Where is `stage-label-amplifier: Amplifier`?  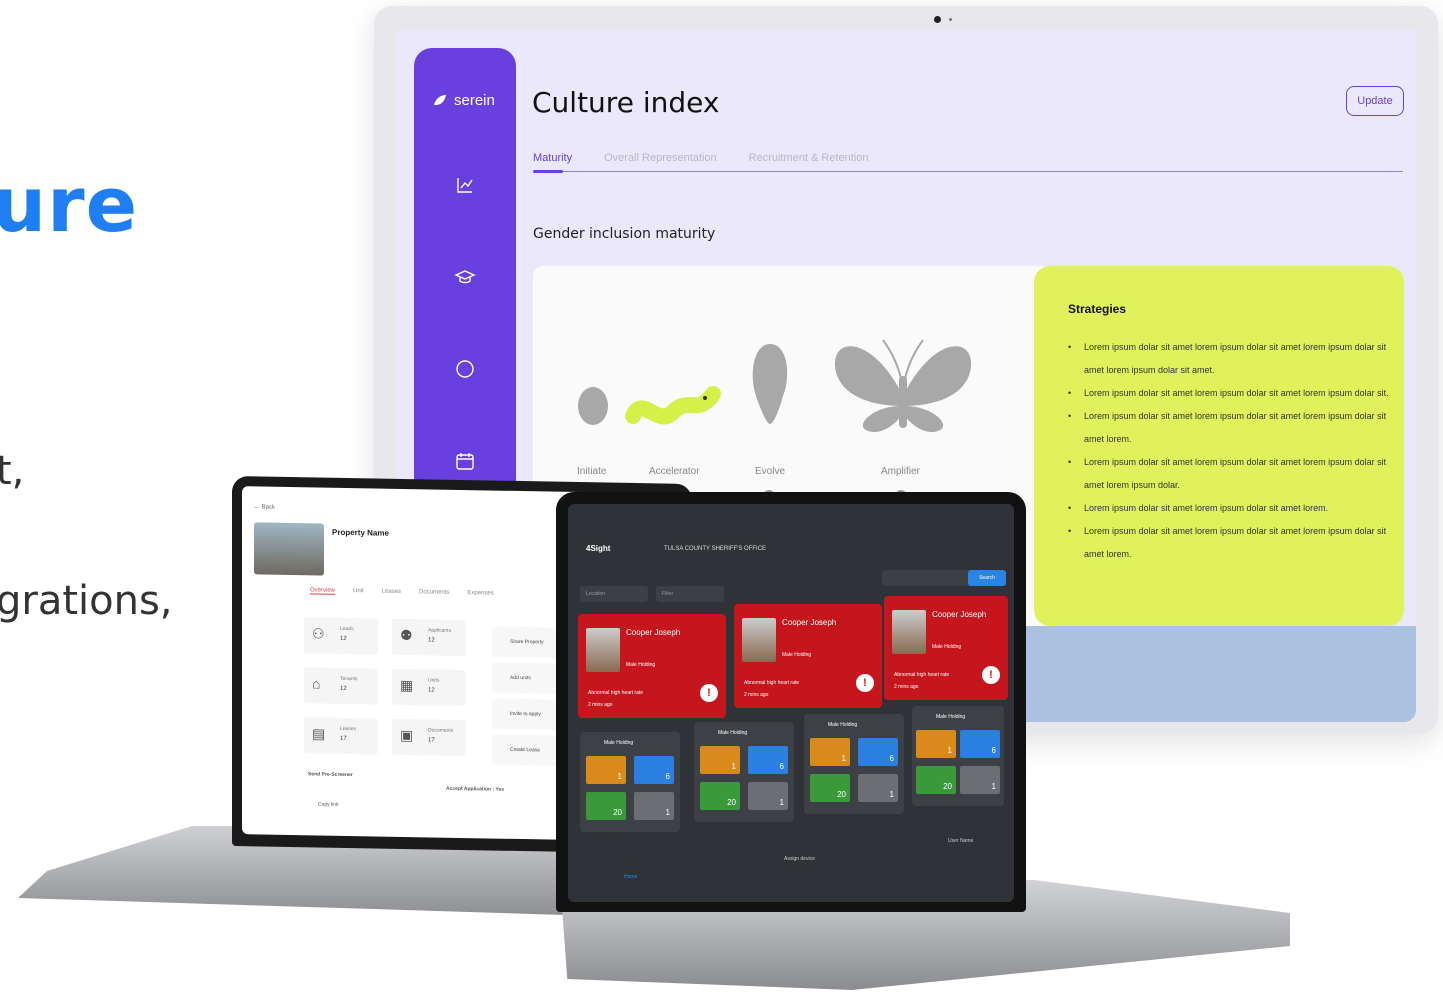
stage-label-amplifier: Amplifier is located at coordinates (900, 471).